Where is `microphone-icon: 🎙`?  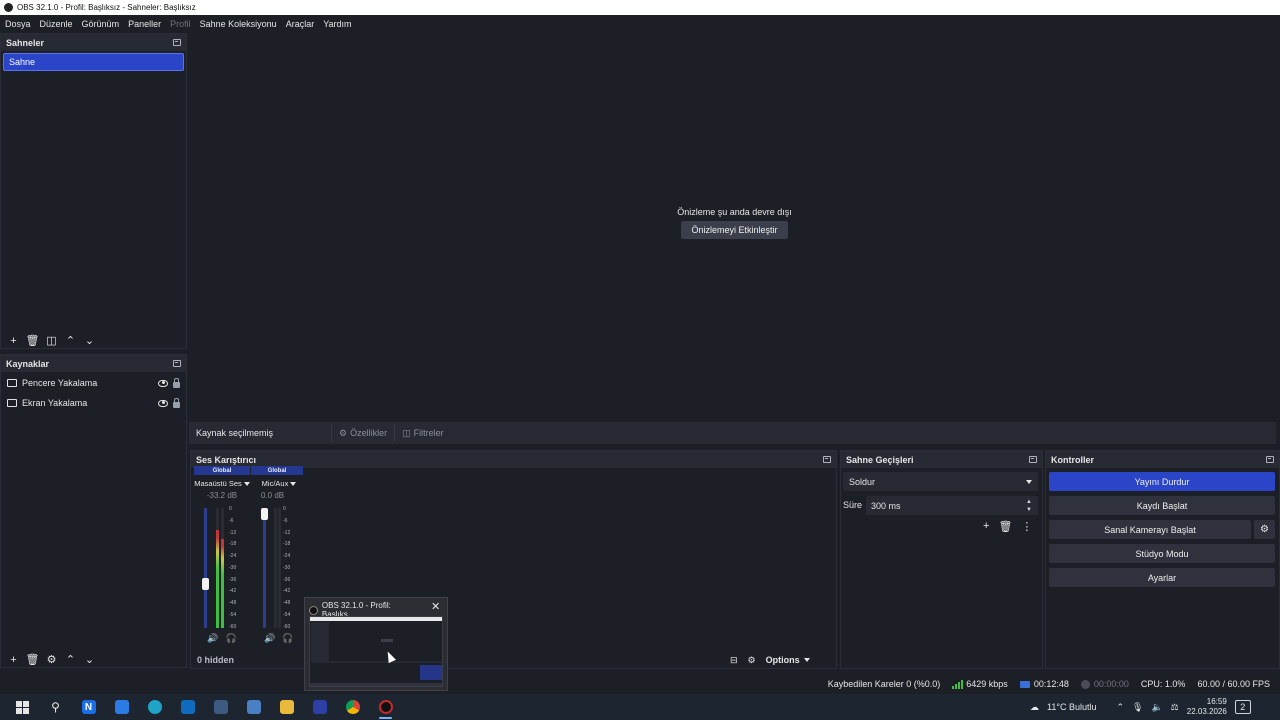 microphone-icon: 🎙 is located at coordinates (1137, 707).